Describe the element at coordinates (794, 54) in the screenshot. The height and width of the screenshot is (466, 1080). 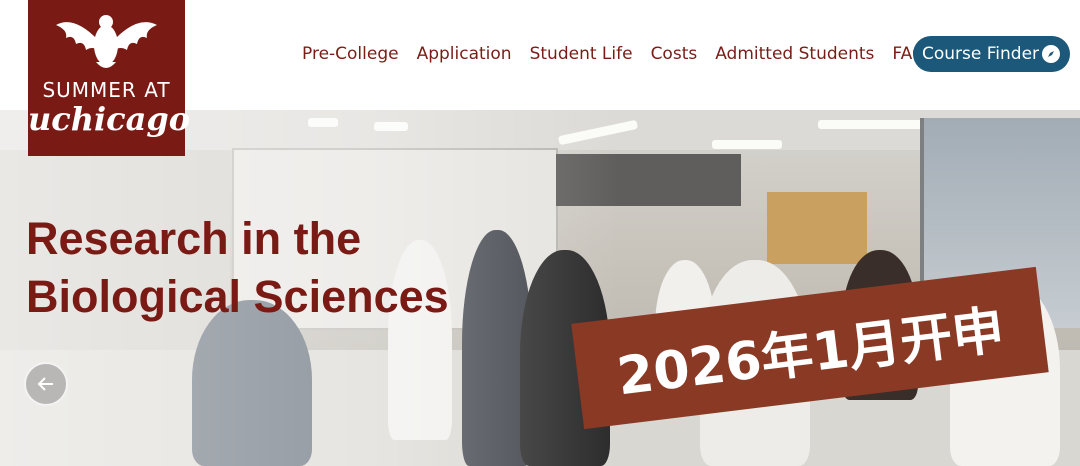
I see `nav-item-admitted-students: Admitted Students` at that location.